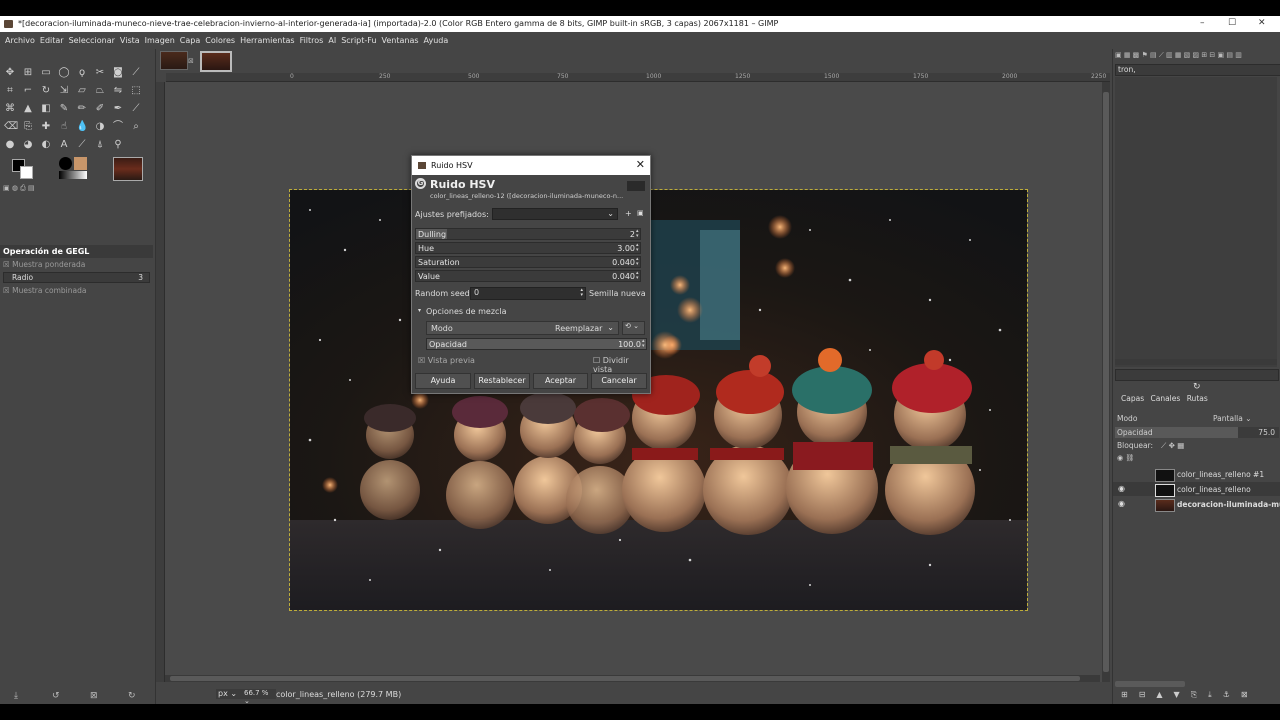 The image size is (1280, 720). What do you see at coordinates (522, 328) in the screenshot?
I see `blend-mode-select: Modo Reemplazar ⌄` at bounding box center [522, 328].